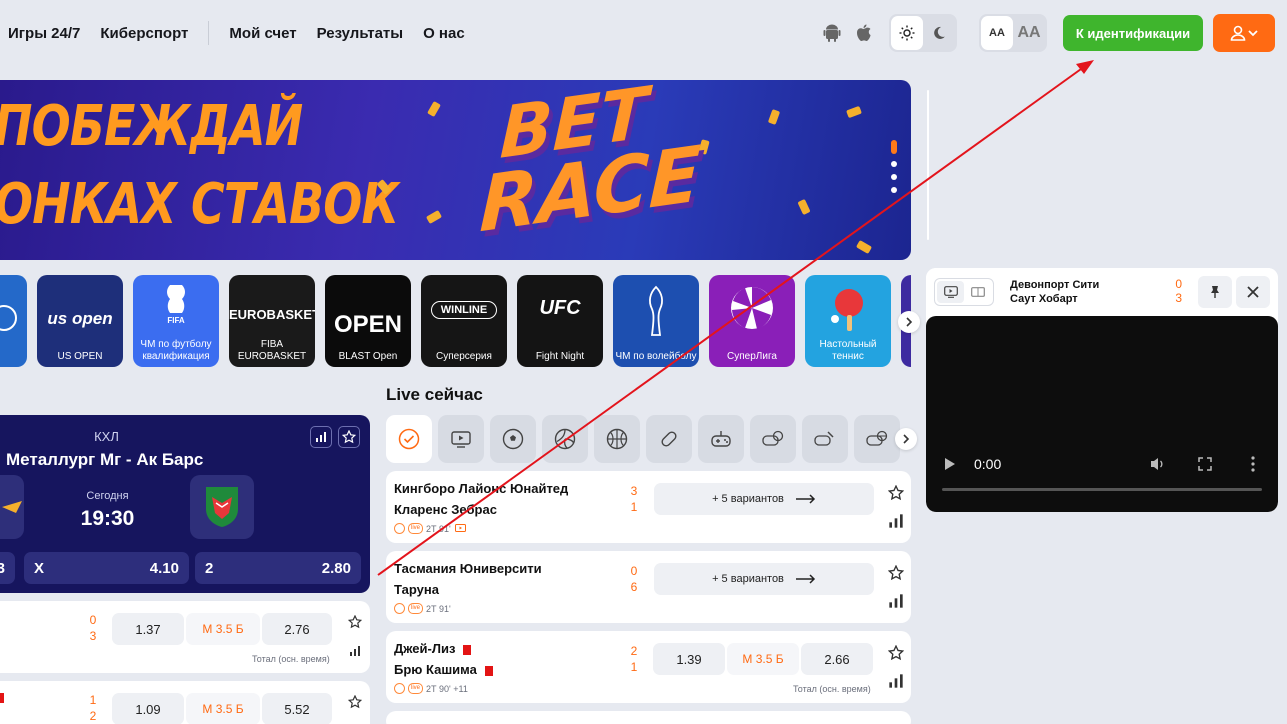 This screenshot has width=1287, height=724. What do you see at coordinates (148, 629) in the screenshot?
I see `odd-1: 1.37` at bounding box center [148, 629].